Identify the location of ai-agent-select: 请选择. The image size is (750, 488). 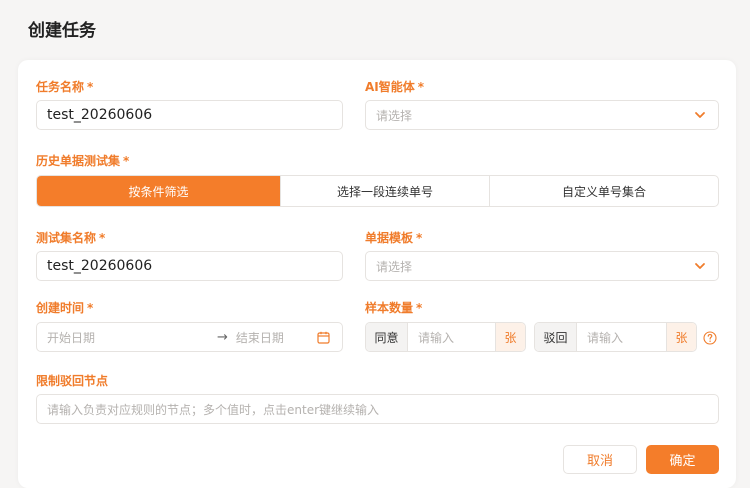
(542, 115).